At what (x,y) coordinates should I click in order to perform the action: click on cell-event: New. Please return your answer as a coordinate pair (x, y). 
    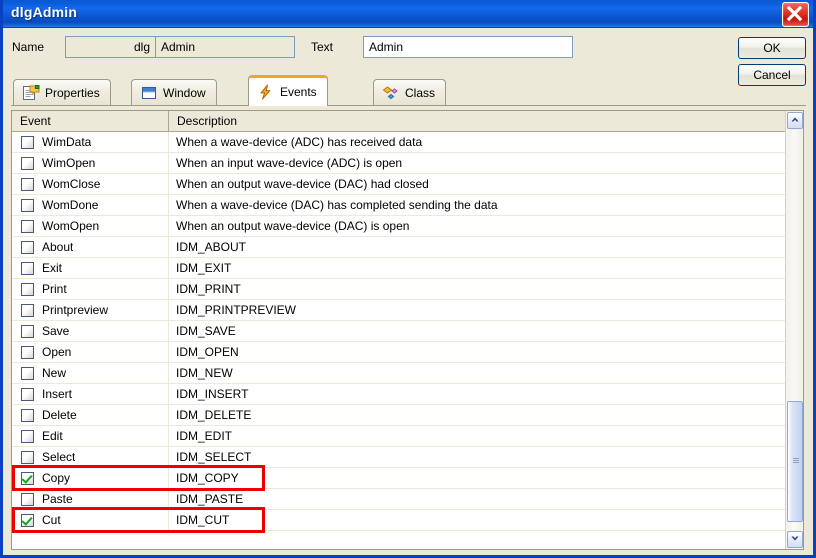
    Looking at the image, I should click on (90, 373).